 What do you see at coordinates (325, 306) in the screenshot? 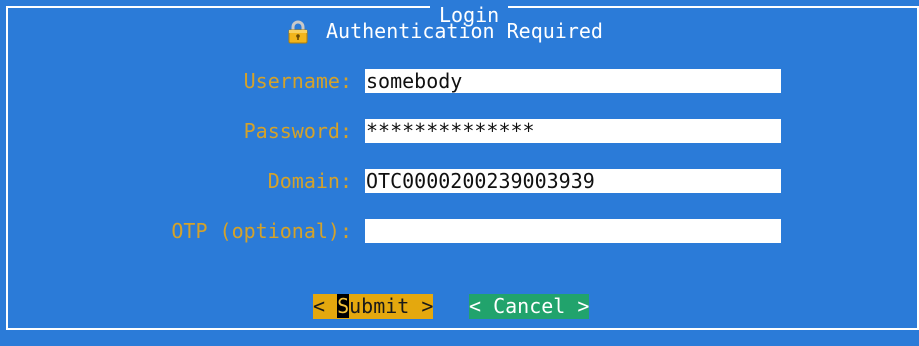
I see `submit-button-prefix: <` at bounding box center [325, 306].